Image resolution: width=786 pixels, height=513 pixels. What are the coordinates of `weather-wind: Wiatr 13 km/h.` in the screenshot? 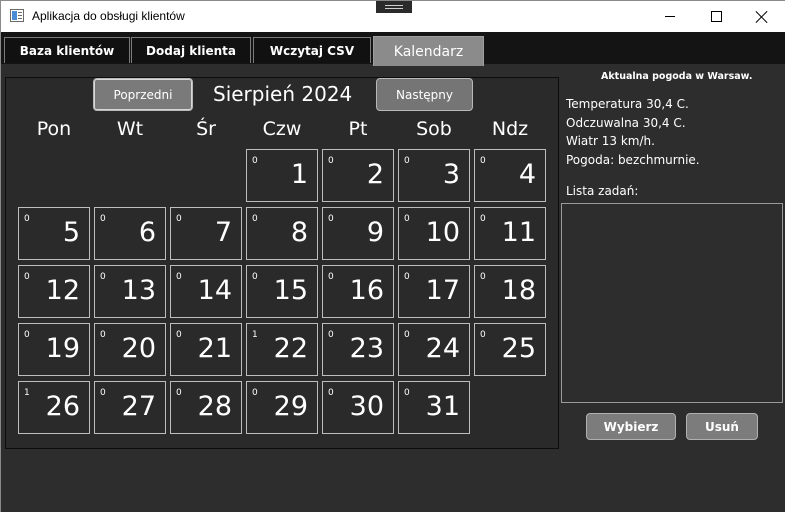 It's located at (610, 141).